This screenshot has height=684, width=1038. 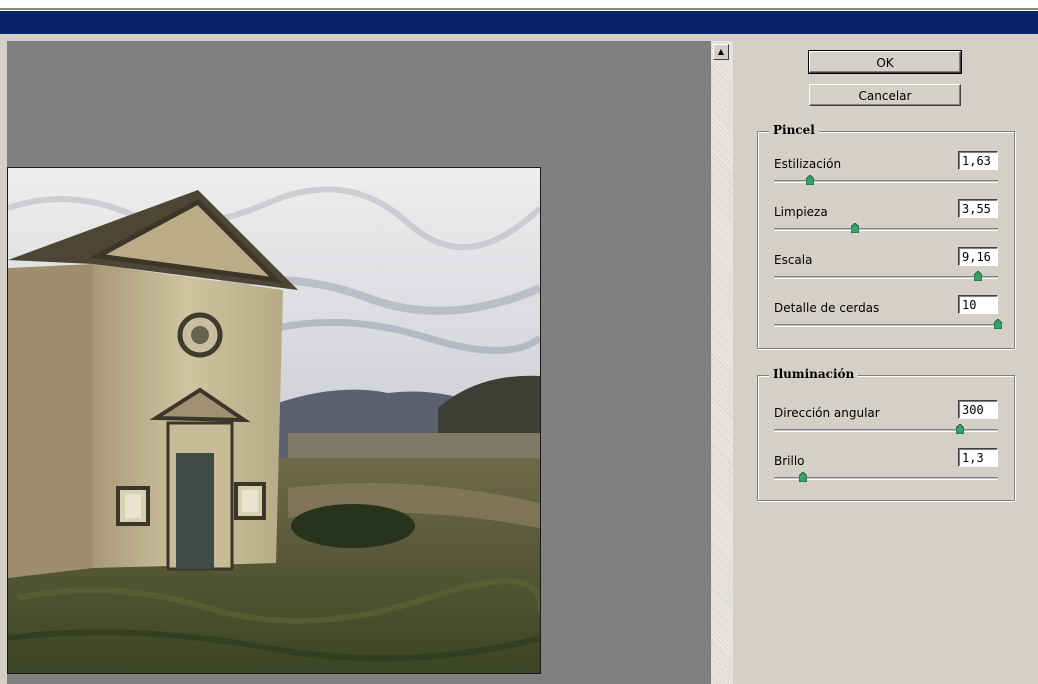 I want to click on brillo-slider-track, so click(x=886, y=478).